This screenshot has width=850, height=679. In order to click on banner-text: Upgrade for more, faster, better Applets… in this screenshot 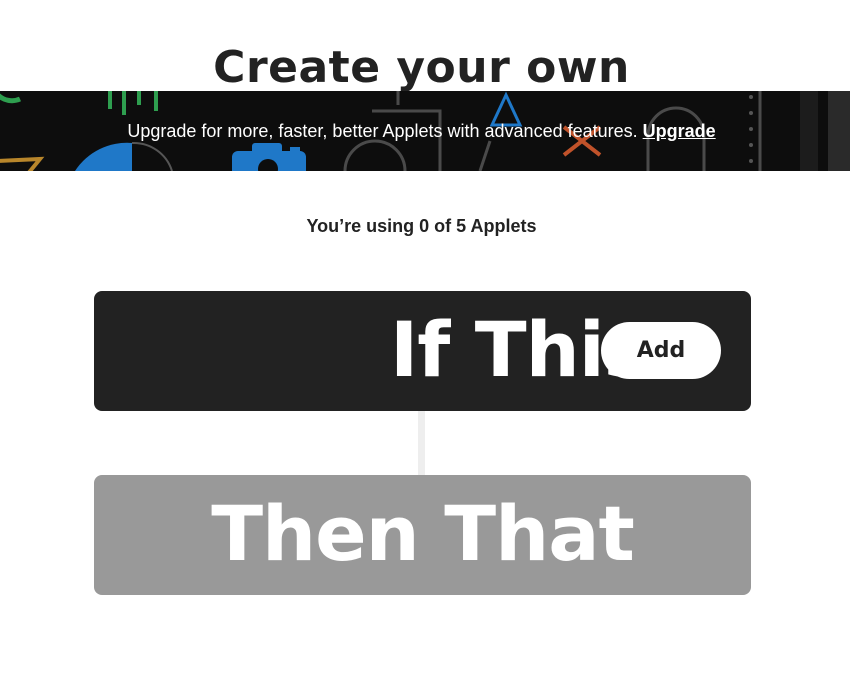, I will do `click(421, 131)`.